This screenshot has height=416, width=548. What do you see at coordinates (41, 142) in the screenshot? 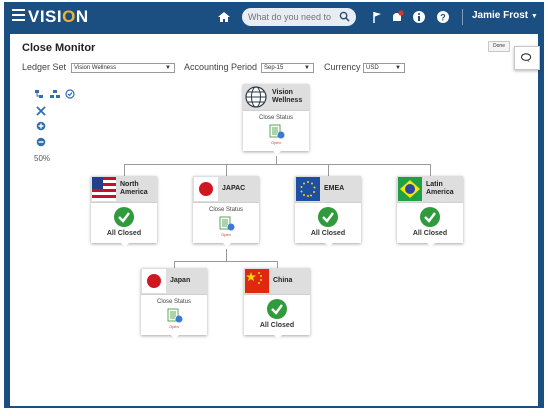
I see `zoom-out-icon` at bounding box center [41, 142].